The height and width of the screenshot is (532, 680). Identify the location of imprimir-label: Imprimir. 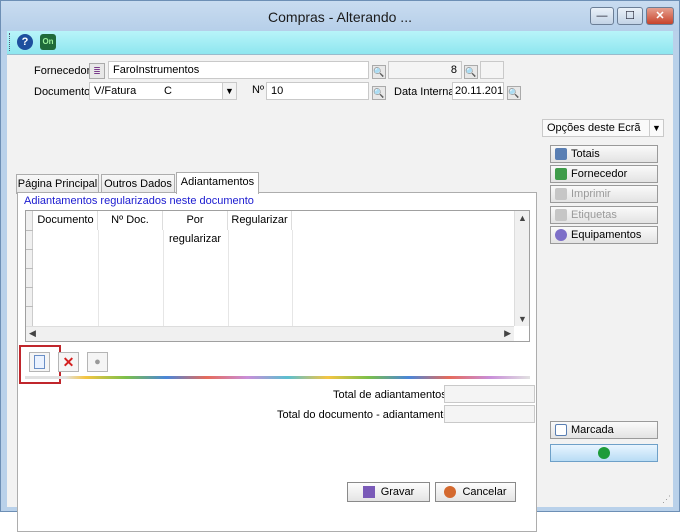
(591, 194).